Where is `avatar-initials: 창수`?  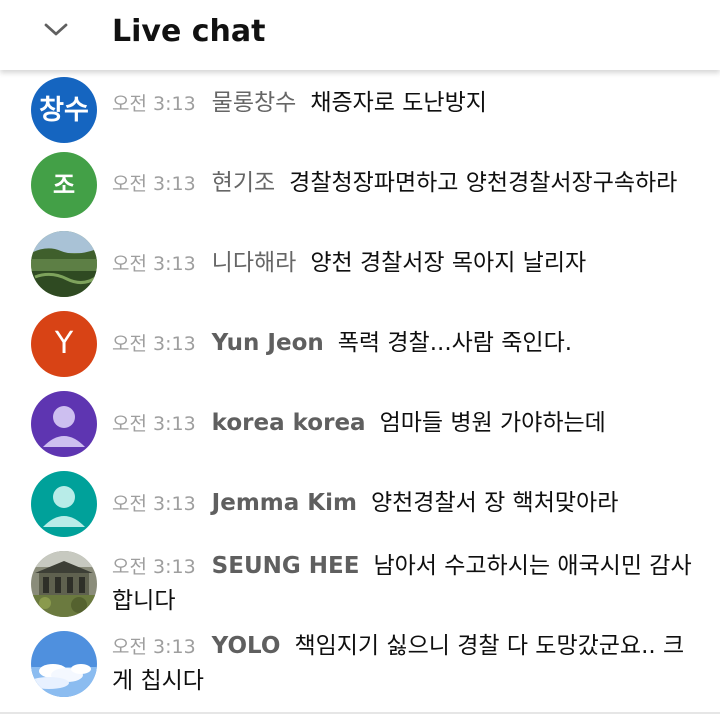
avatar-initials: 창수 is located at coordinates (64, 110).